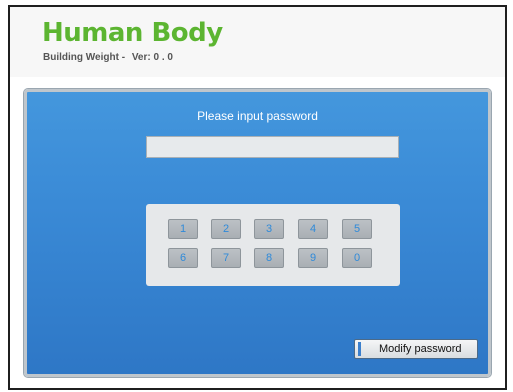  What do you see at coordinates (313, 258) in the screenshot?
I see `key-9-button: 9` at bounding box center [313, 258].